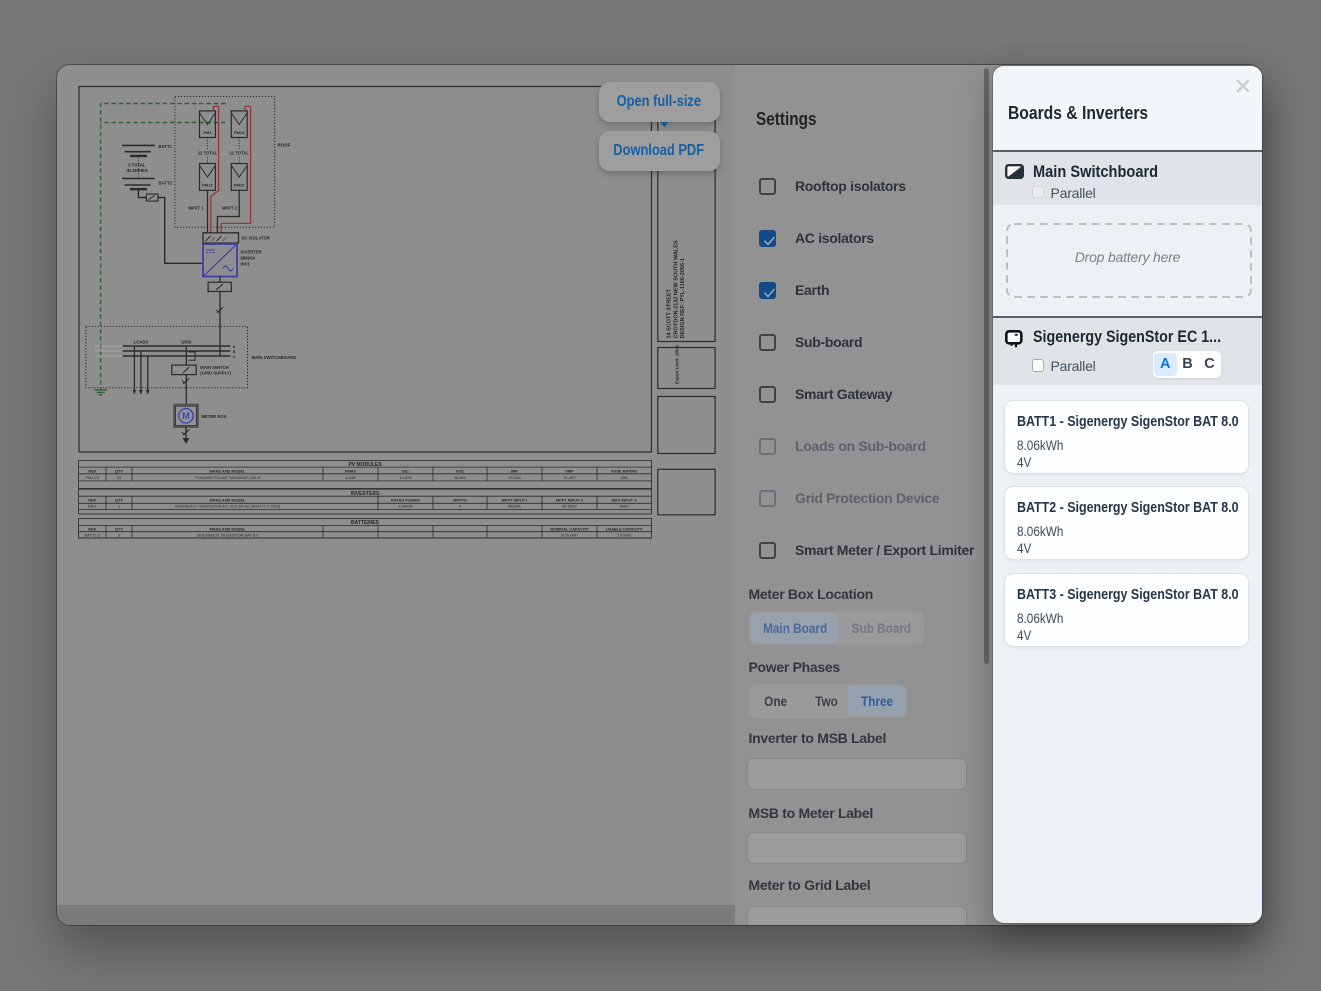  I want to click on svg-text: 31.48V, so click(569, 477).